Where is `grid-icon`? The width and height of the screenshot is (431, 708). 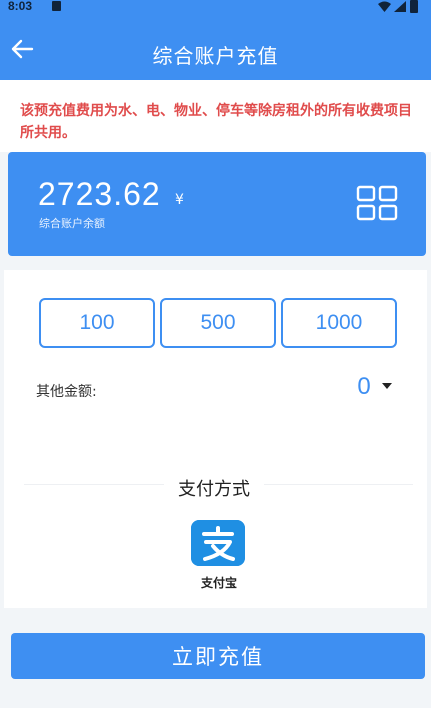 grid-icon is located at coordinates (377, 203).